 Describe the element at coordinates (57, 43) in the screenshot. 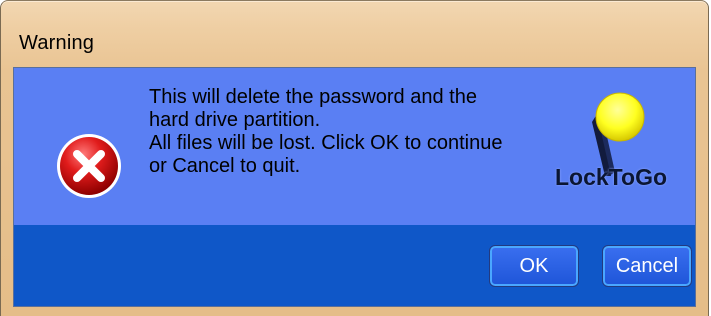

I see `window-title: Warning` at that location.